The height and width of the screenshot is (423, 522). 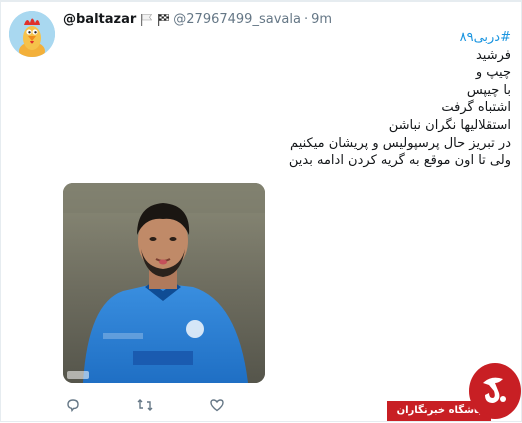 I want to click on tweet-text-line: چیپ و, so click(x=493, y=73).